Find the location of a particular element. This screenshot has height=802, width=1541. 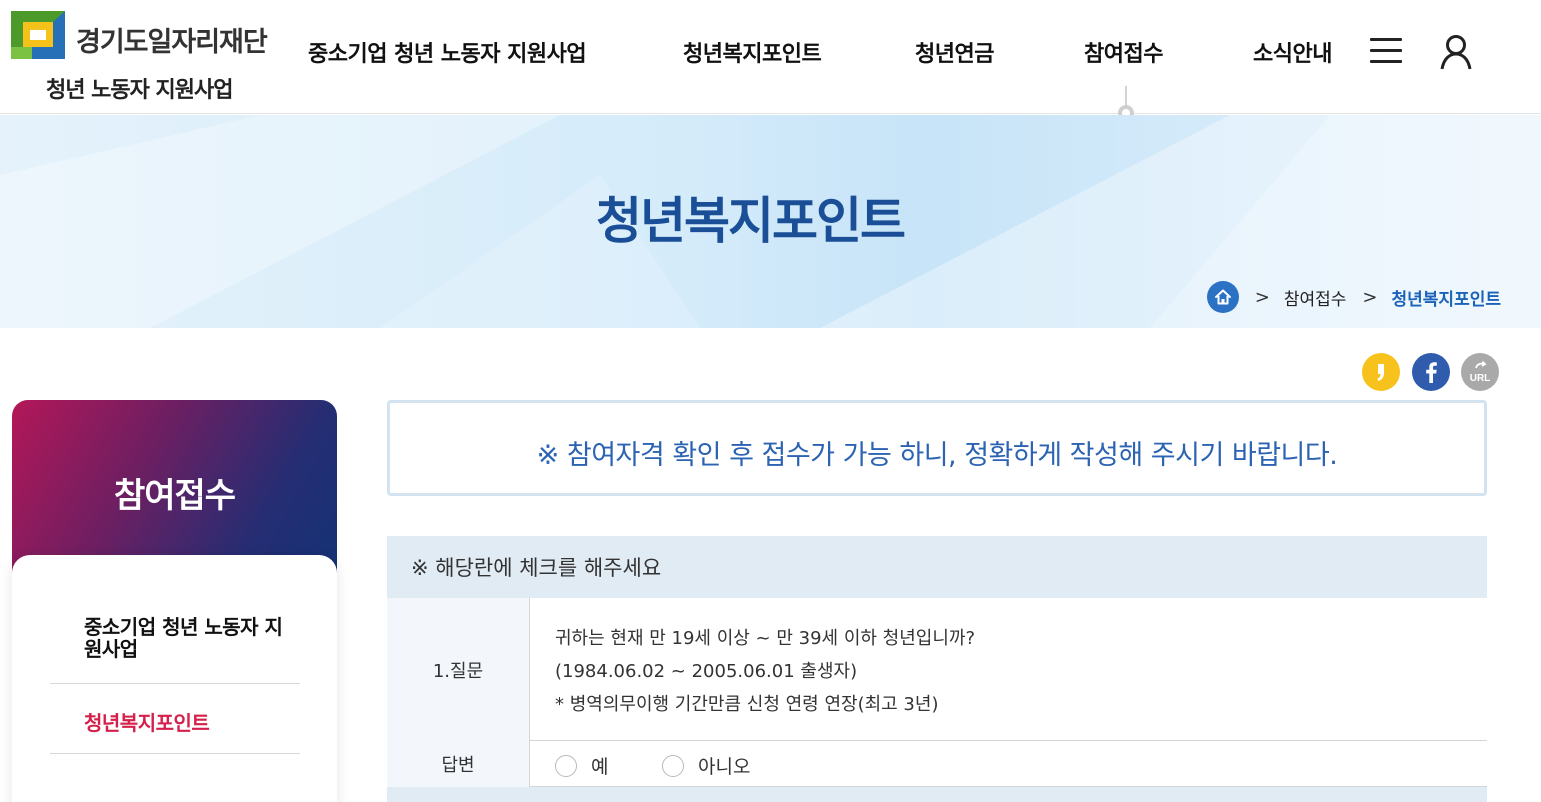

answer-option-yes-label: 예 is located at coordinates (600, 767).